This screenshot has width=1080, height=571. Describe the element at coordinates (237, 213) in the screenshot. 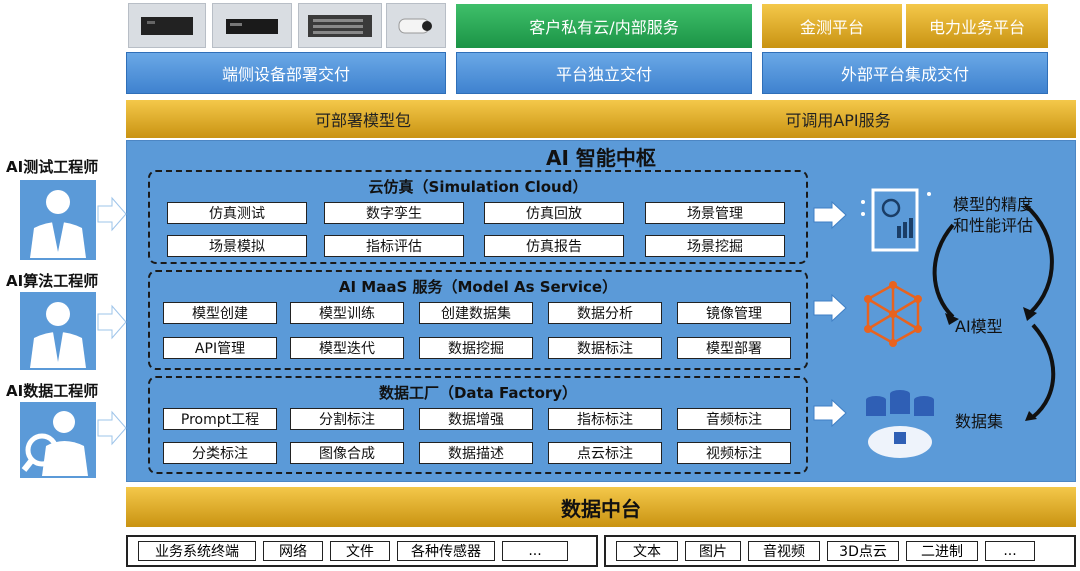

I see `sim-cell: 仿真测试` at that location.